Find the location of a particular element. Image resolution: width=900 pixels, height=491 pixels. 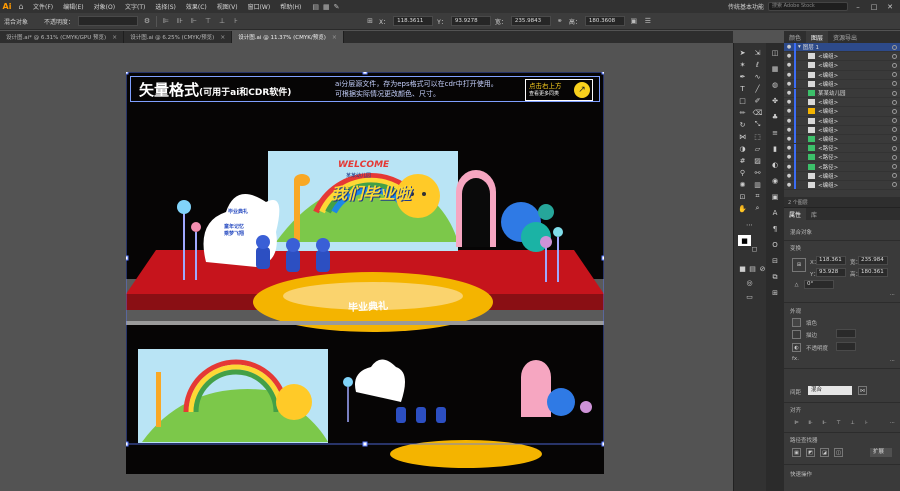

tab-doc-1: 设计图.ai* @ 6.31% (CMYK/GPU 预览) × is located at coordinates (62, 37).